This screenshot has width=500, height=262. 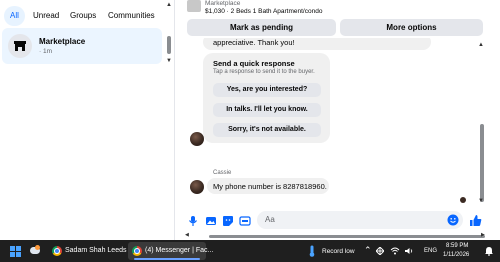 I want to click on message-bubble: My phone number is 8287818960., so click(x=268, y=186).